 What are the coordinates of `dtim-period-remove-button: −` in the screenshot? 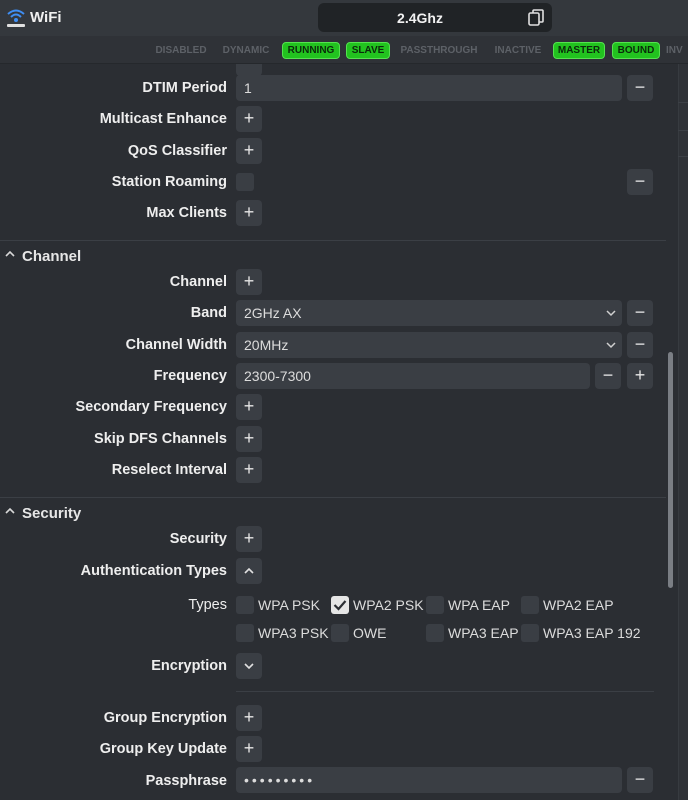 It's located at (640, 88).